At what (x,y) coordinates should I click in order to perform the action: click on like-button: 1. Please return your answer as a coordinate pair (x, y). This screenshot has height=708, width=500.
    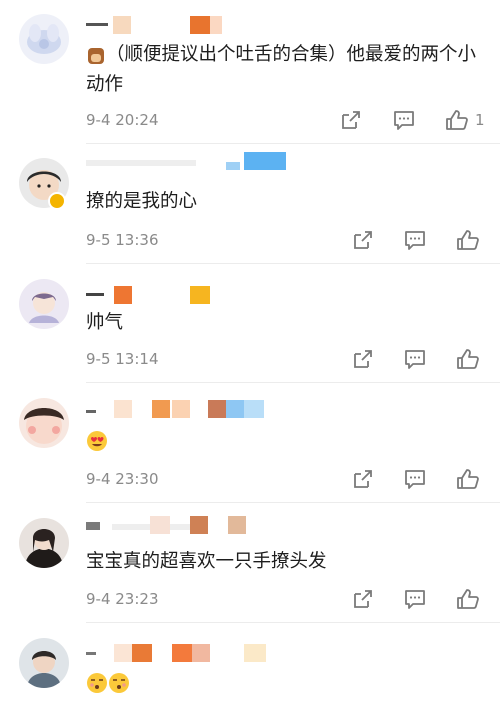
    Looking at the image, I should click on (465, 120).